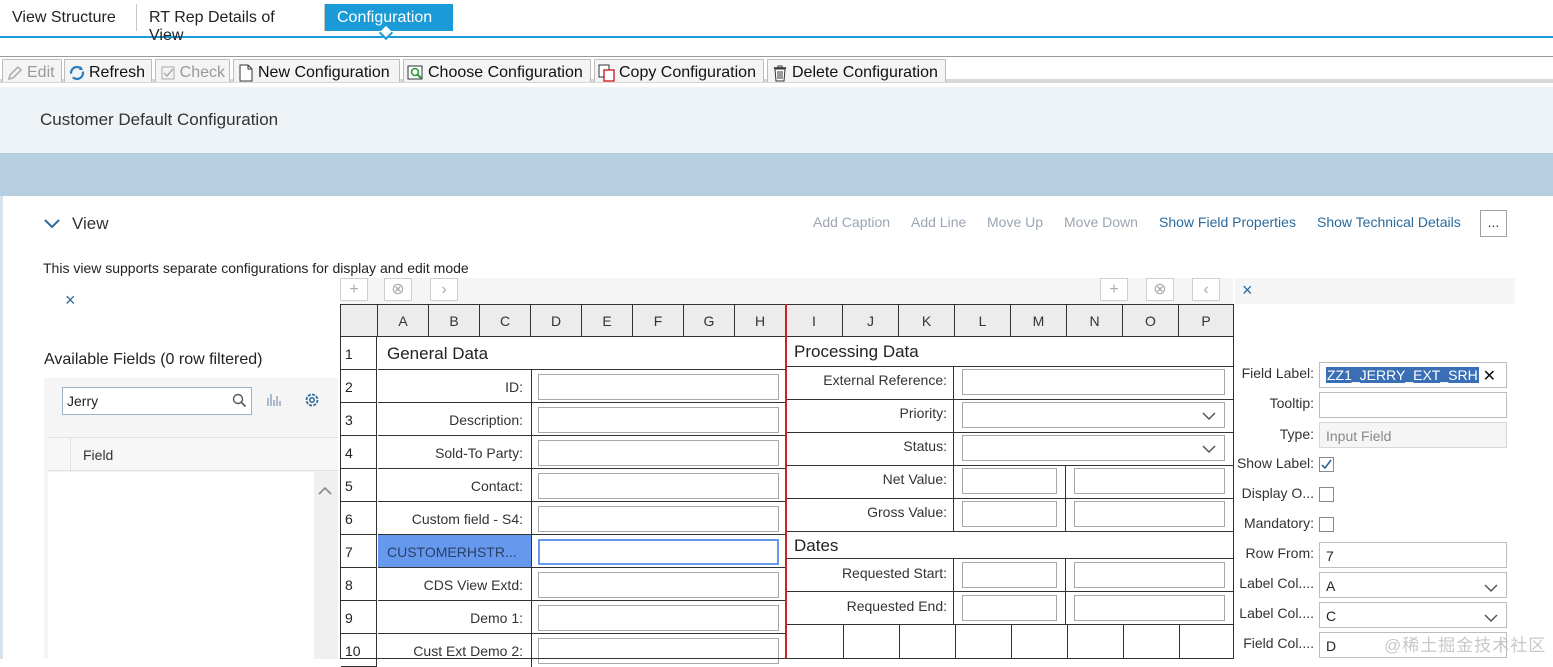  I want to click on custom-field-input, so click(658, 519).